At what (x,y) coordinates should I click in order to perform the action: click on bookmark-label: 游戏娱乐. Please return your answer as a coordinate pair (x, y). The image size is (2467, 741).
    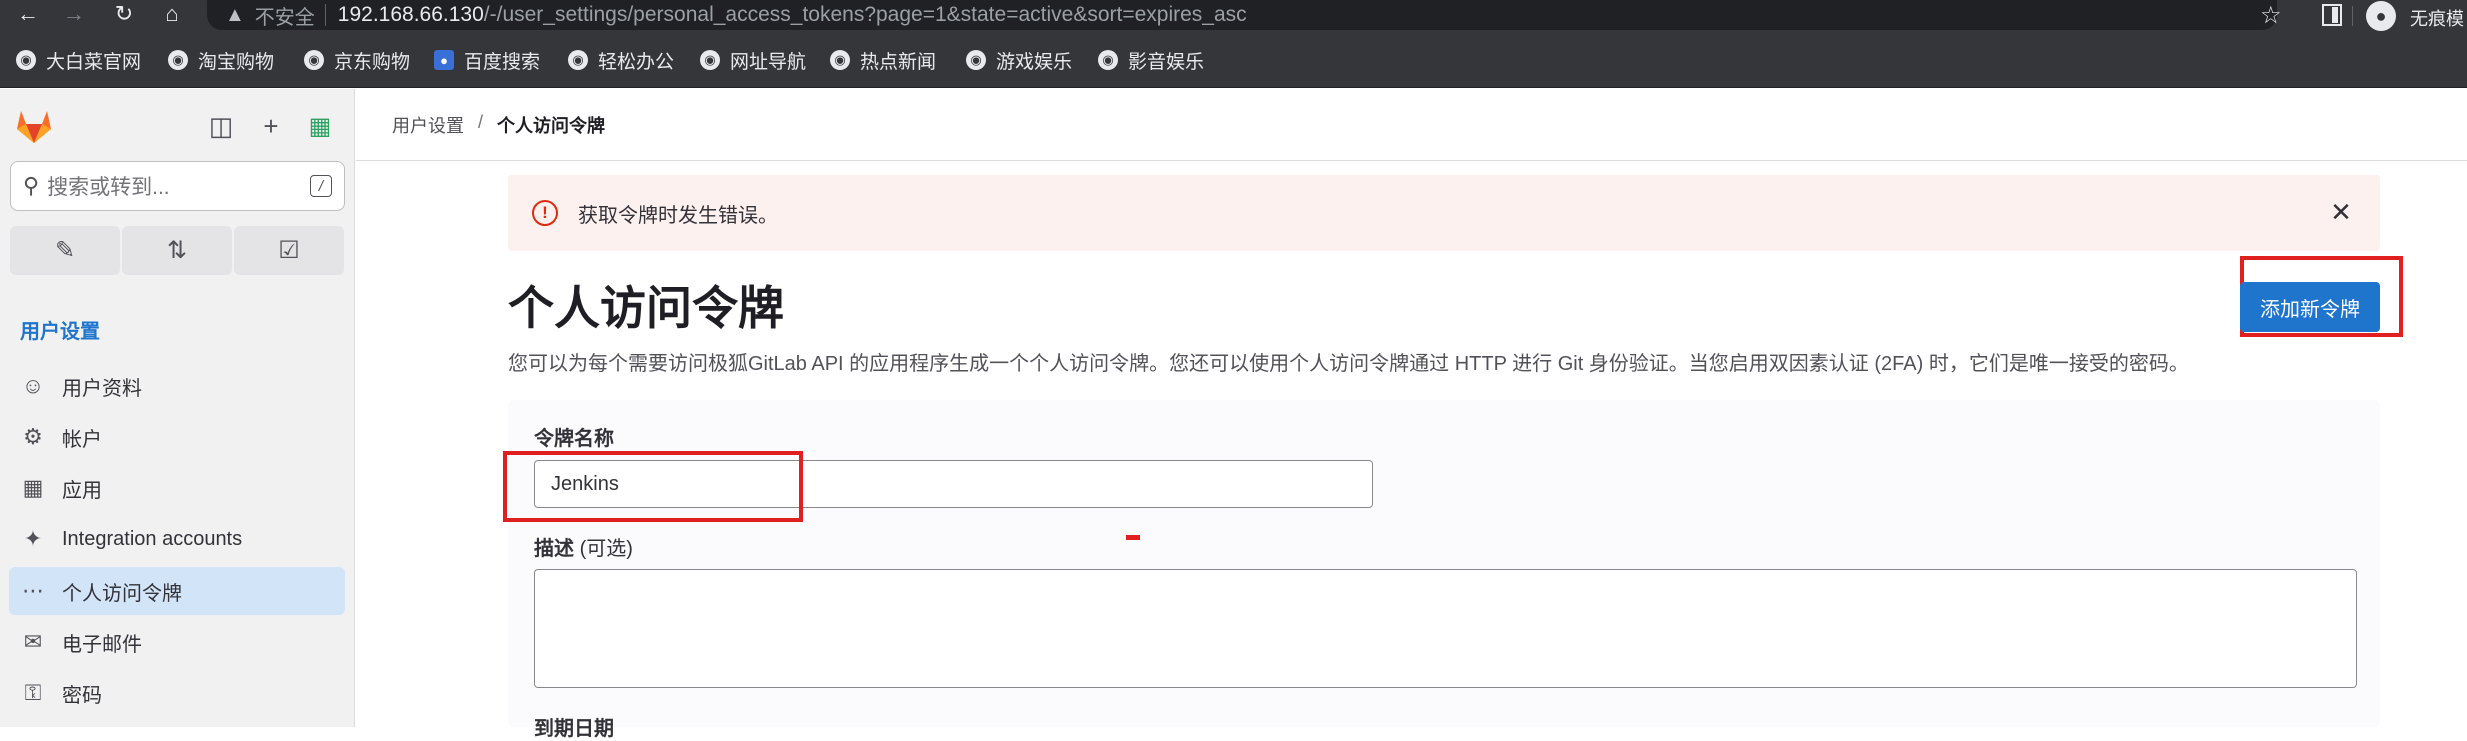
    Looking at the image, I should click on (1034, 62).